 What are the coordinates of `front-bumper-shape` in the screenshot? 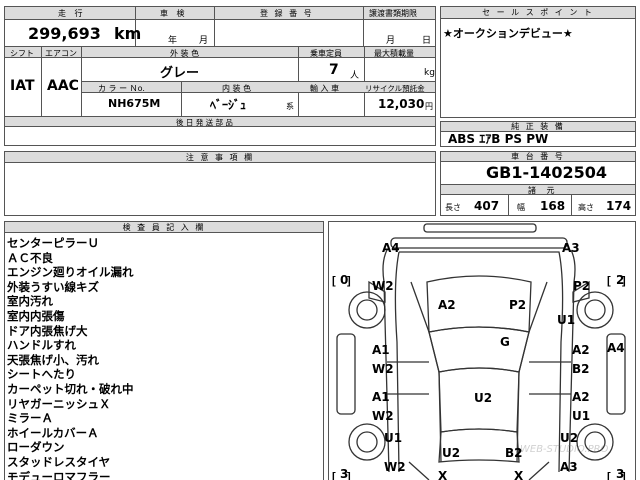 It's located at (480, 228).